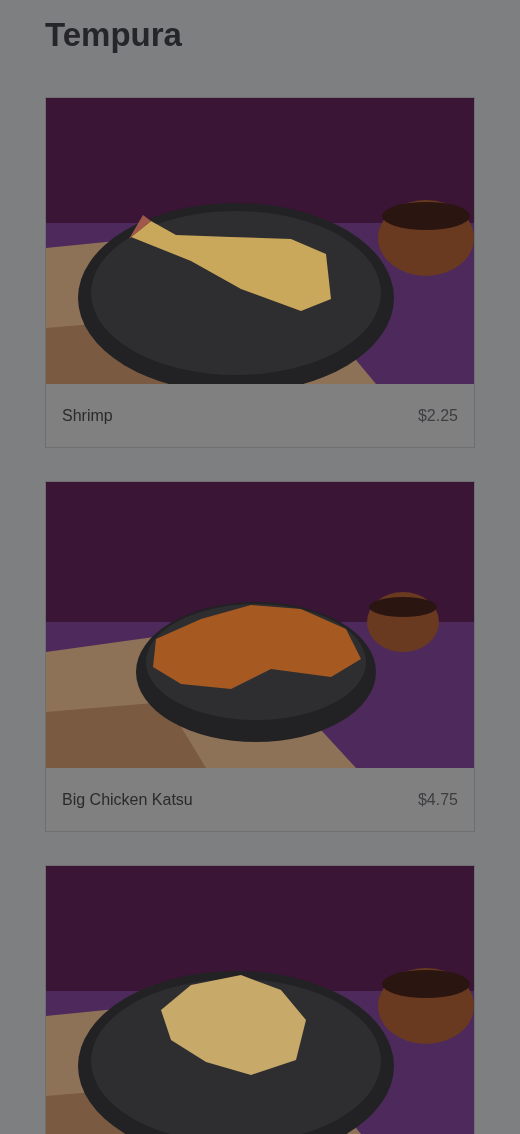 Image resolution: width=520 pixels, height=1134 pixels. I want to click on page-title: Tempura, so click(114, 35).